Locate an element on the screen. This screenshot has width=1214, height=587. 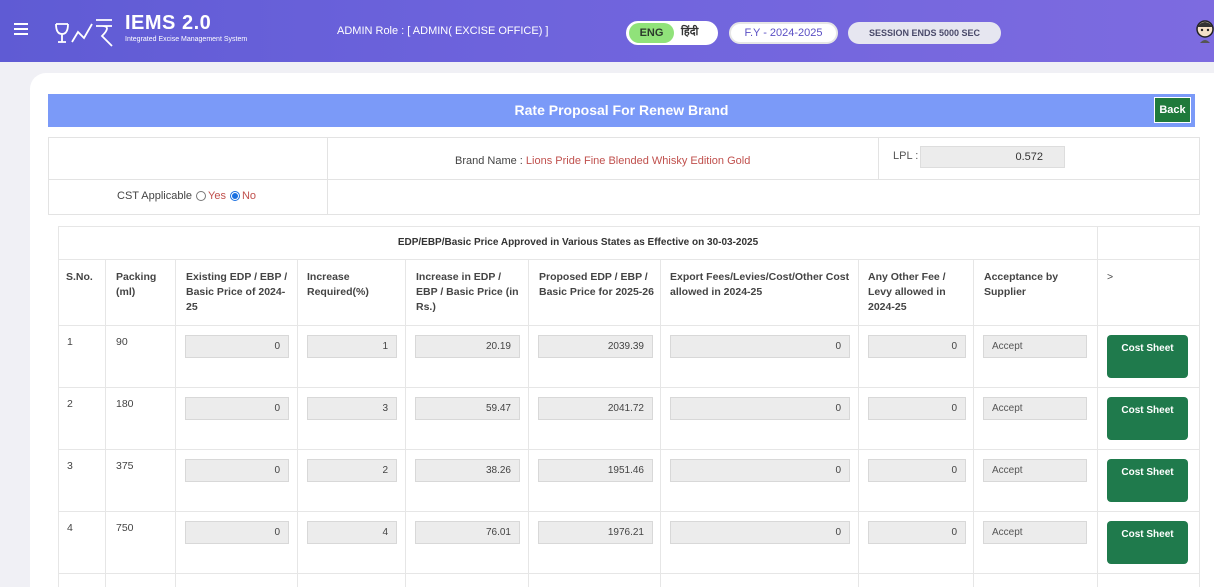
cell-packing: 750 is located at coordinates (125, 528).